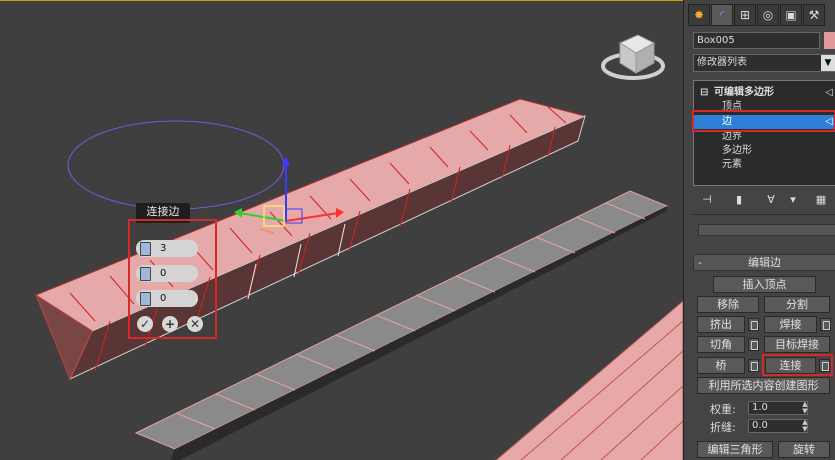  Describe the element at coordinates (732, 164) in the screenshot. I see `stack-item-label: 元素` at that location.